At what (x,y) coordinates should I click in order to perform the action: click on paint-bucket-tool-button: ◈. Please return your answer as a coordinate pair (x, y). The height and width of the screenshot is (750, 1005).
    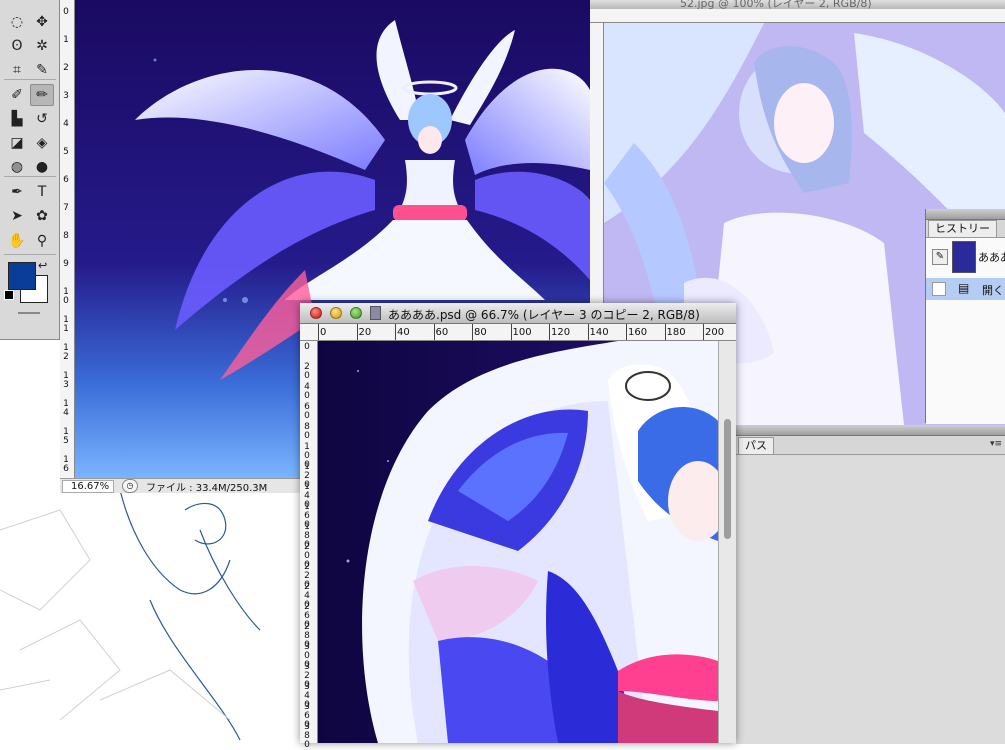
    Looking at the image, I should click on (42, 143).